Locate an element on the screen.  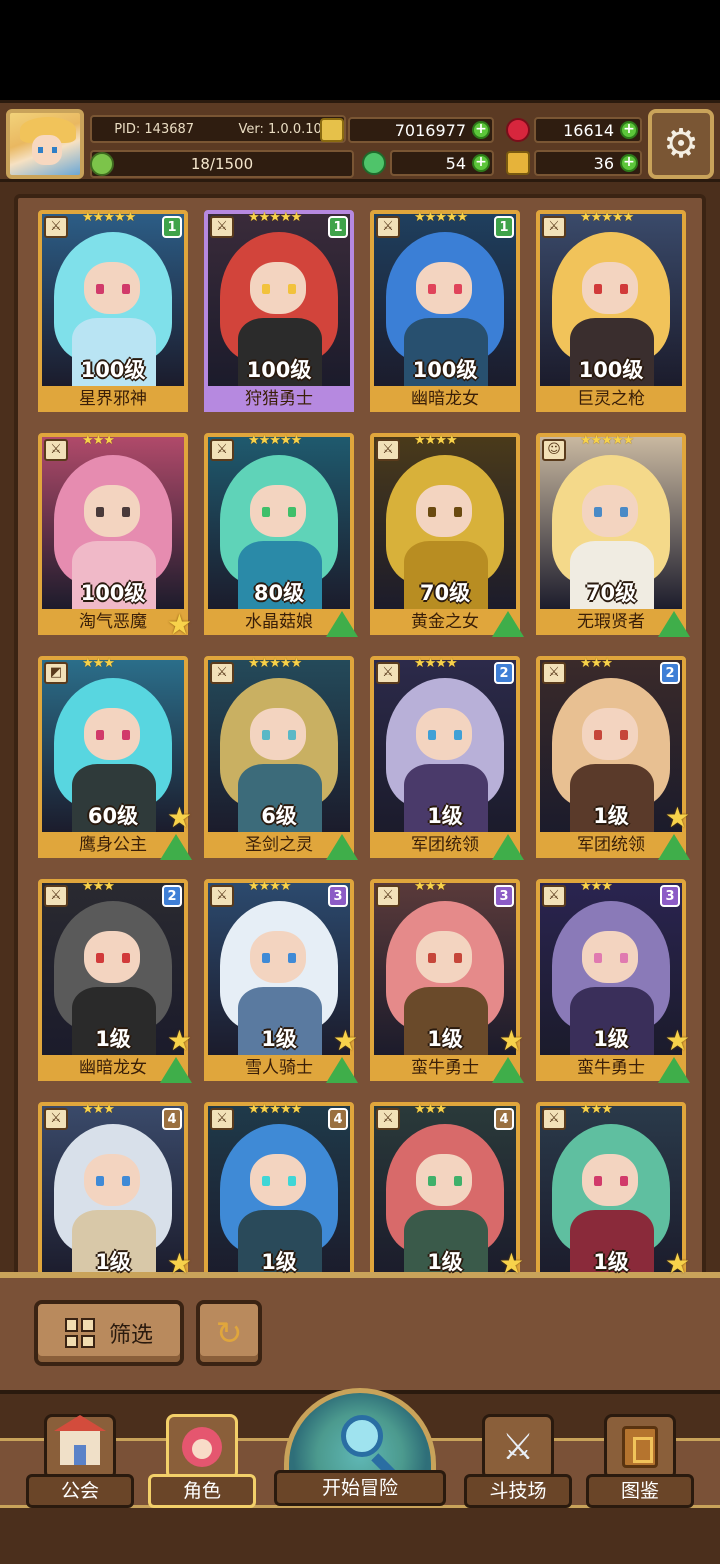
gear-icon: ⚙ is located at coordinates (681, 144).